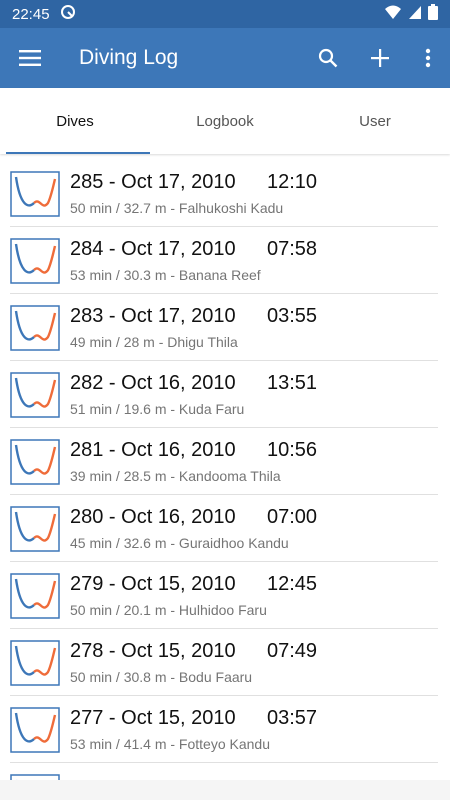  Describe the element at coordinates (225, 790) in the screenshot. I see `system-nav-bar` at that location.